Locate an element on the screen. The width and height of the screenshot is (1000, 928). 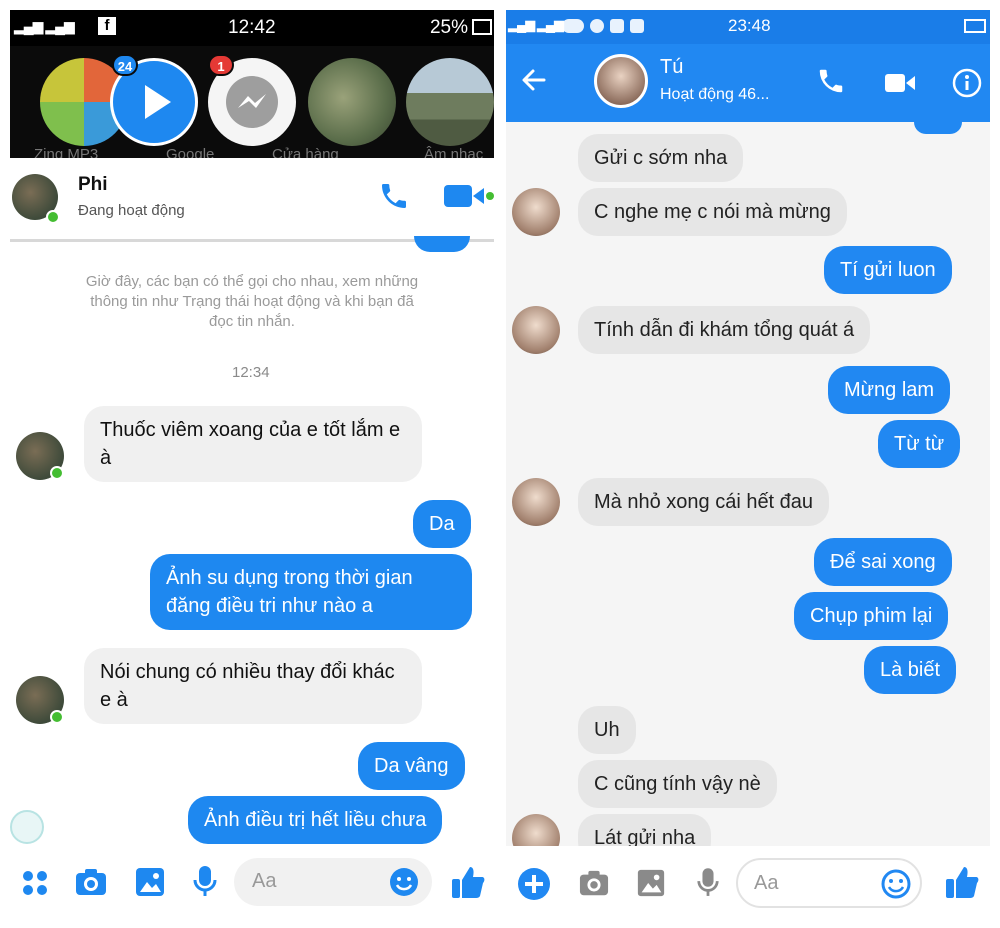
message-bubble-incoming: Mà nhỏ xong cái hết đau is located at coordinates (704, 502).